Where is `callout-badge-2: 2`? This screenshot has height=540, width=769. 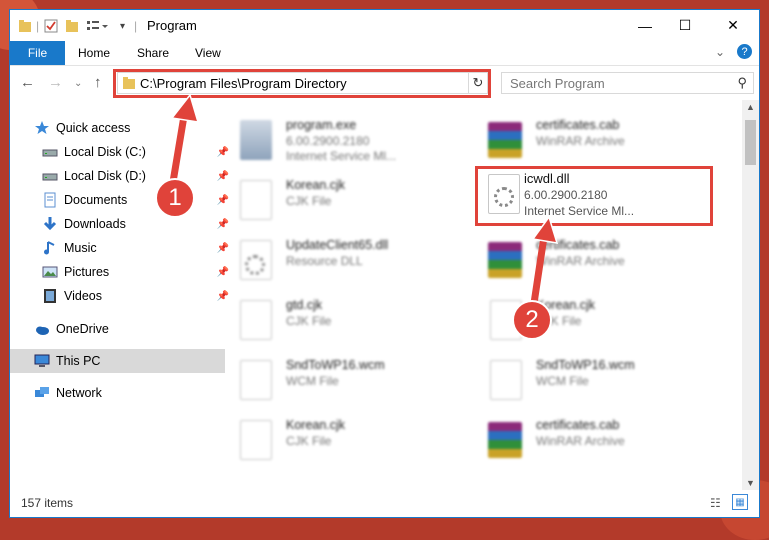 callout-badge-2: 2 is located at coordinates (532, 320).